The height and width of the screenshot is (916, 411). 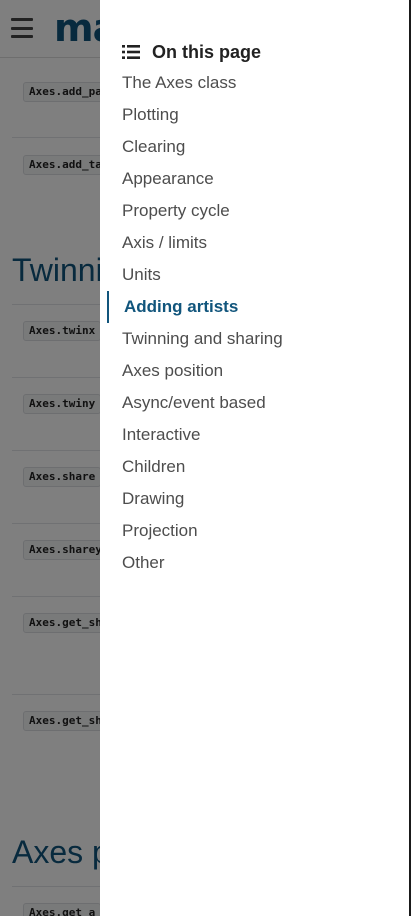 What do you see at coordinates (255, 435) in the screenshot?
I see `toc-item-interactive: Interactive` at bounding box center [255, 435].